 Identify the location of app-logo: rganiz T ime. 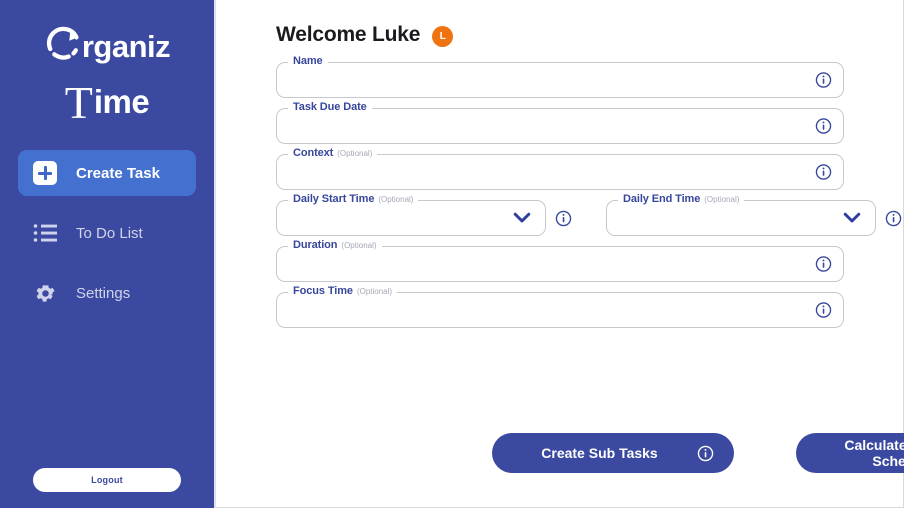
(107, 63).